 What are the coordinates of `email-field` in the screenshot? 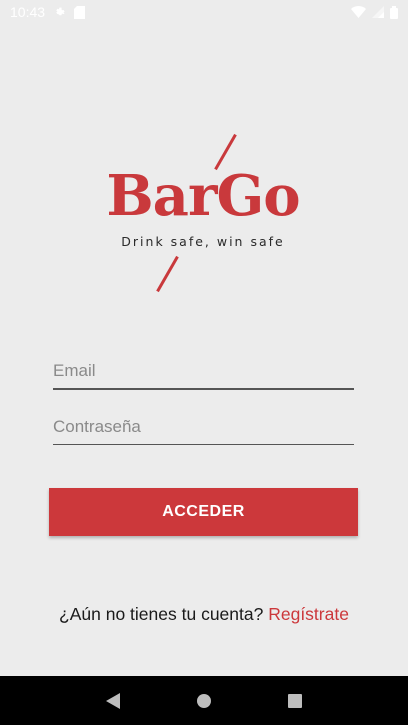 It's located at (203, 374).